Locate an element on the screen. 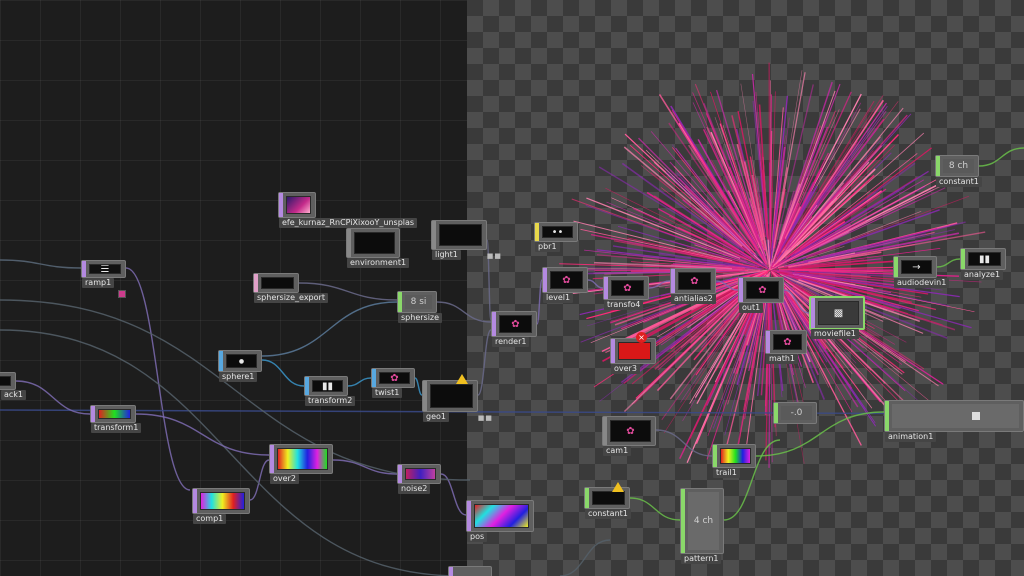 This screenshot has width=1024, height=576. node-label: transfo4 is located at coordinates (624, 305).